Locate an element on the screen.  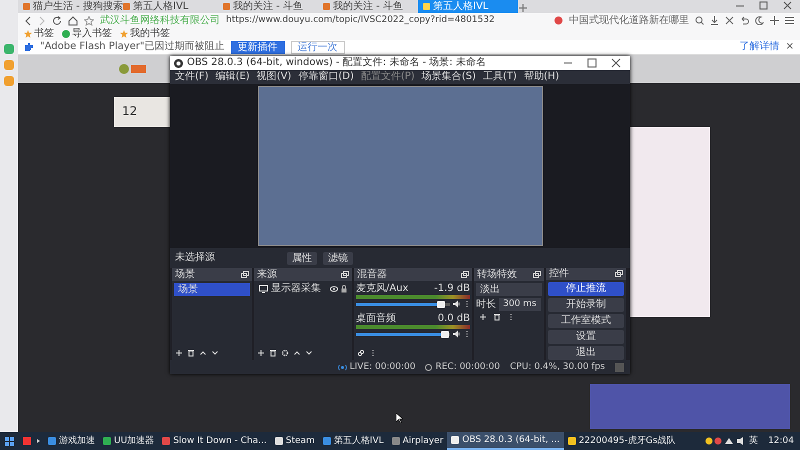
app-title: UU加速器 is located at coordinates (134, 441).